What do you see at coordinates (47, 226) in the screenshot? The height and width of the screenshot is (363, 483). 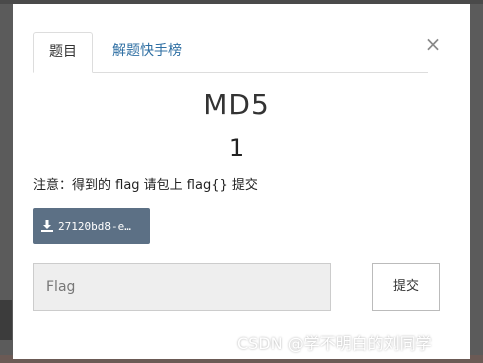 I see `download-icon` at bounding box center [47, 226].